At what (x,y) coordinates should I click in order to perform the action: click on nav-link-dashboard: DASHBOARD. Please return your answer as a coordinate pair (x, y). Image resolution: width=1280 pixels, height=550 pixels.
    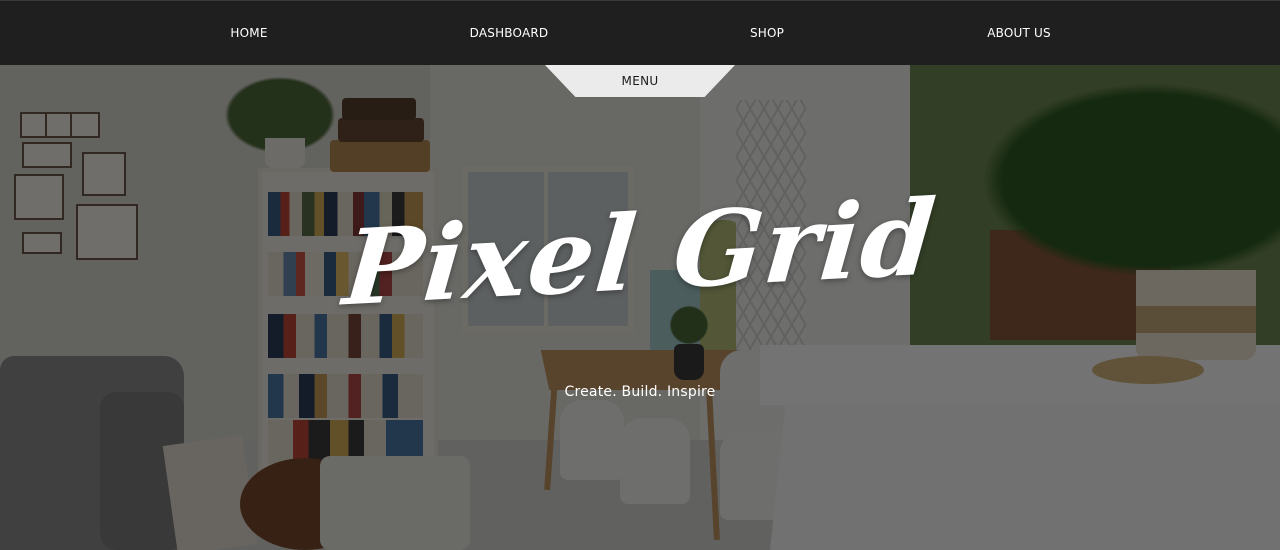
    Looking at the image, I should click on (509, 33).